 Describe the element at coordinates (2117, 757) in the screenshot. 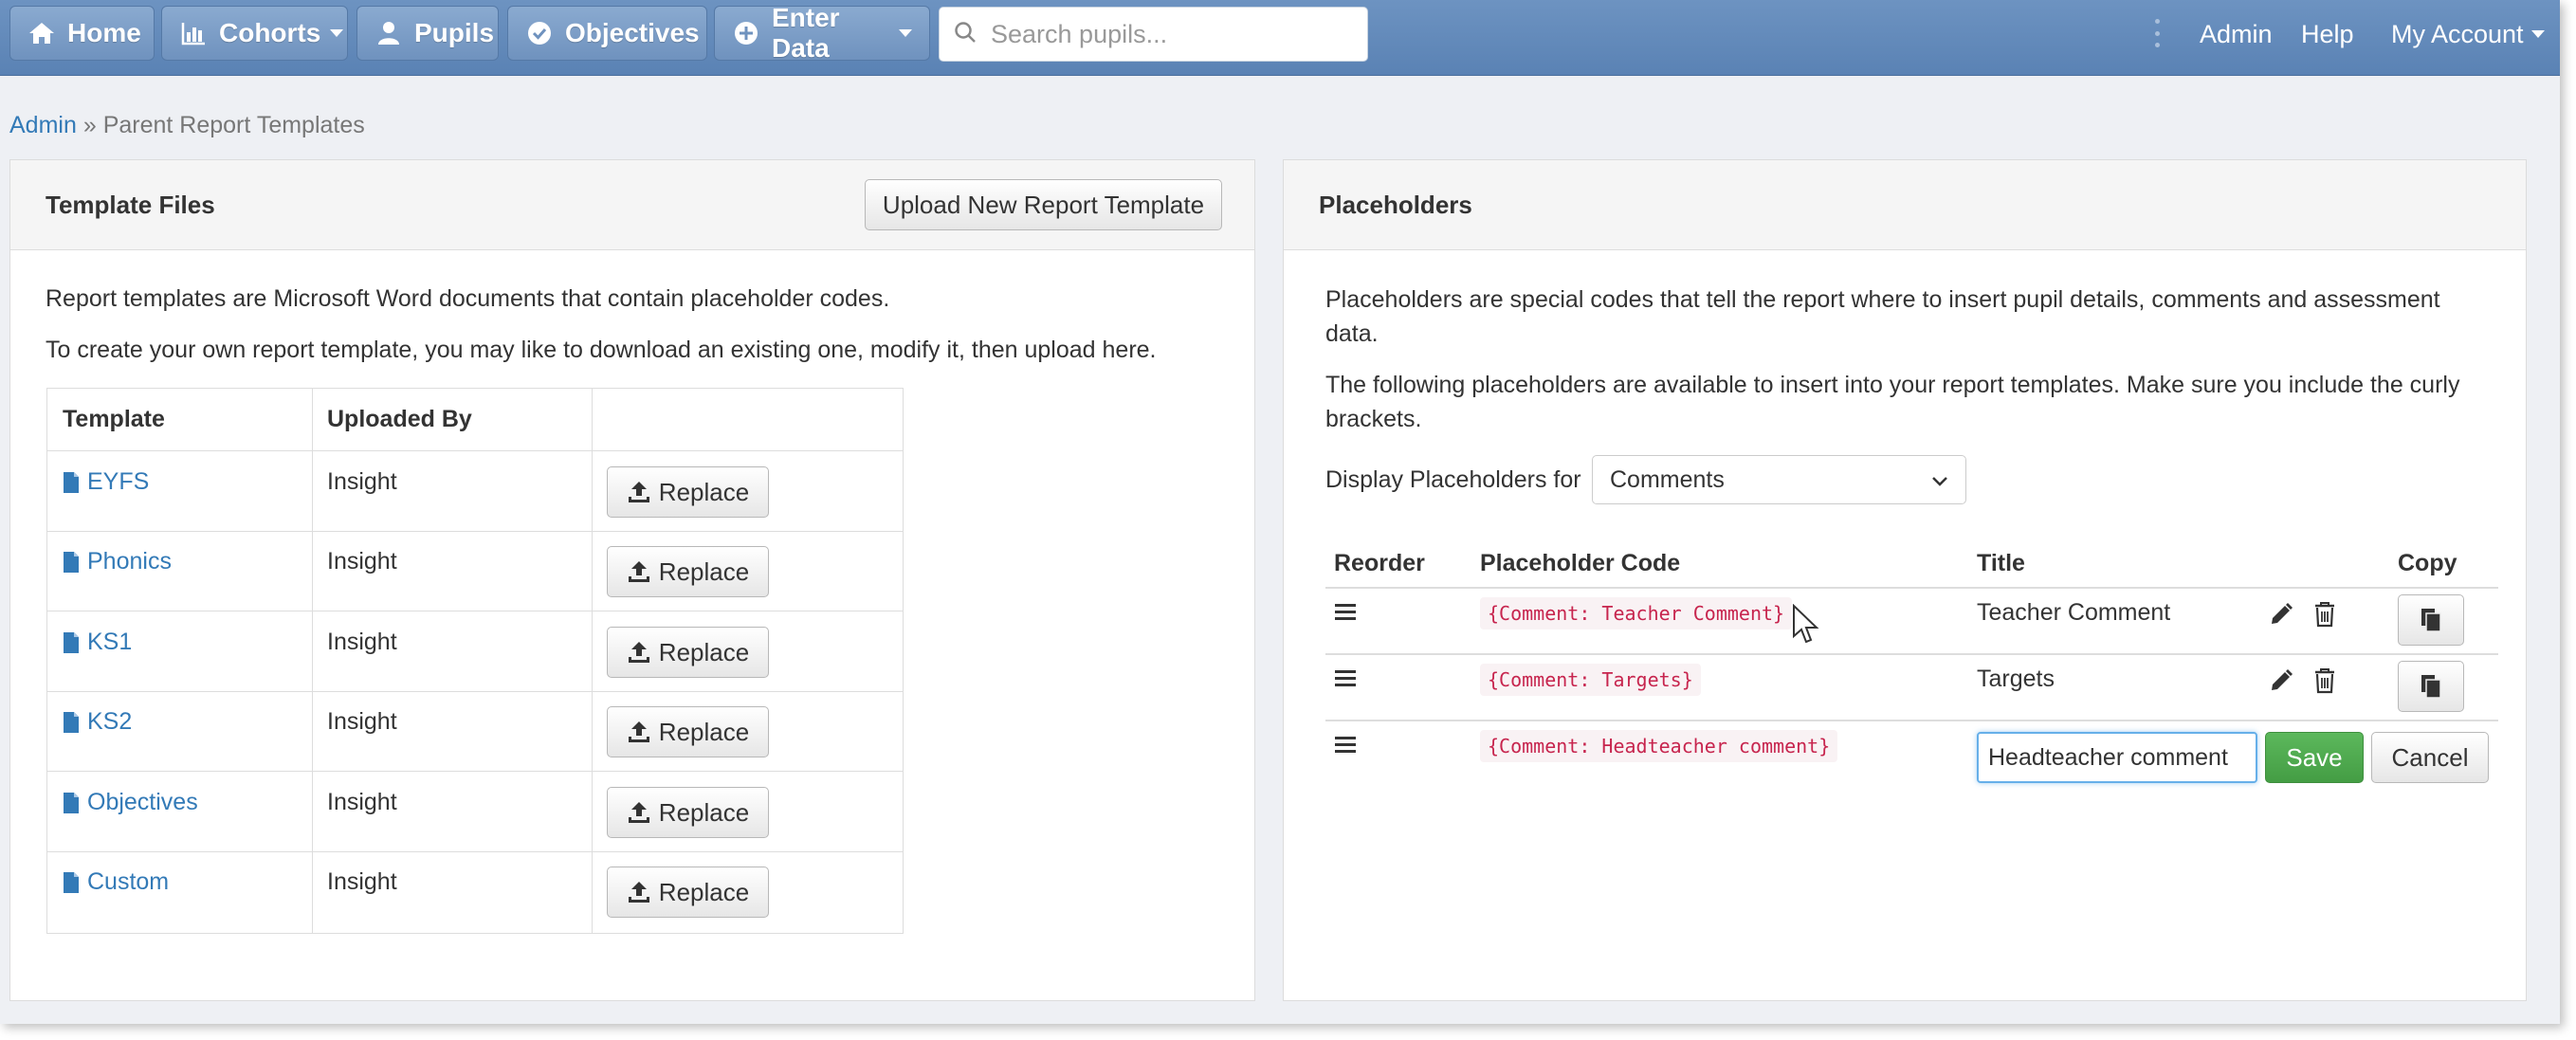

I see `placeholder-title-input` at that location.